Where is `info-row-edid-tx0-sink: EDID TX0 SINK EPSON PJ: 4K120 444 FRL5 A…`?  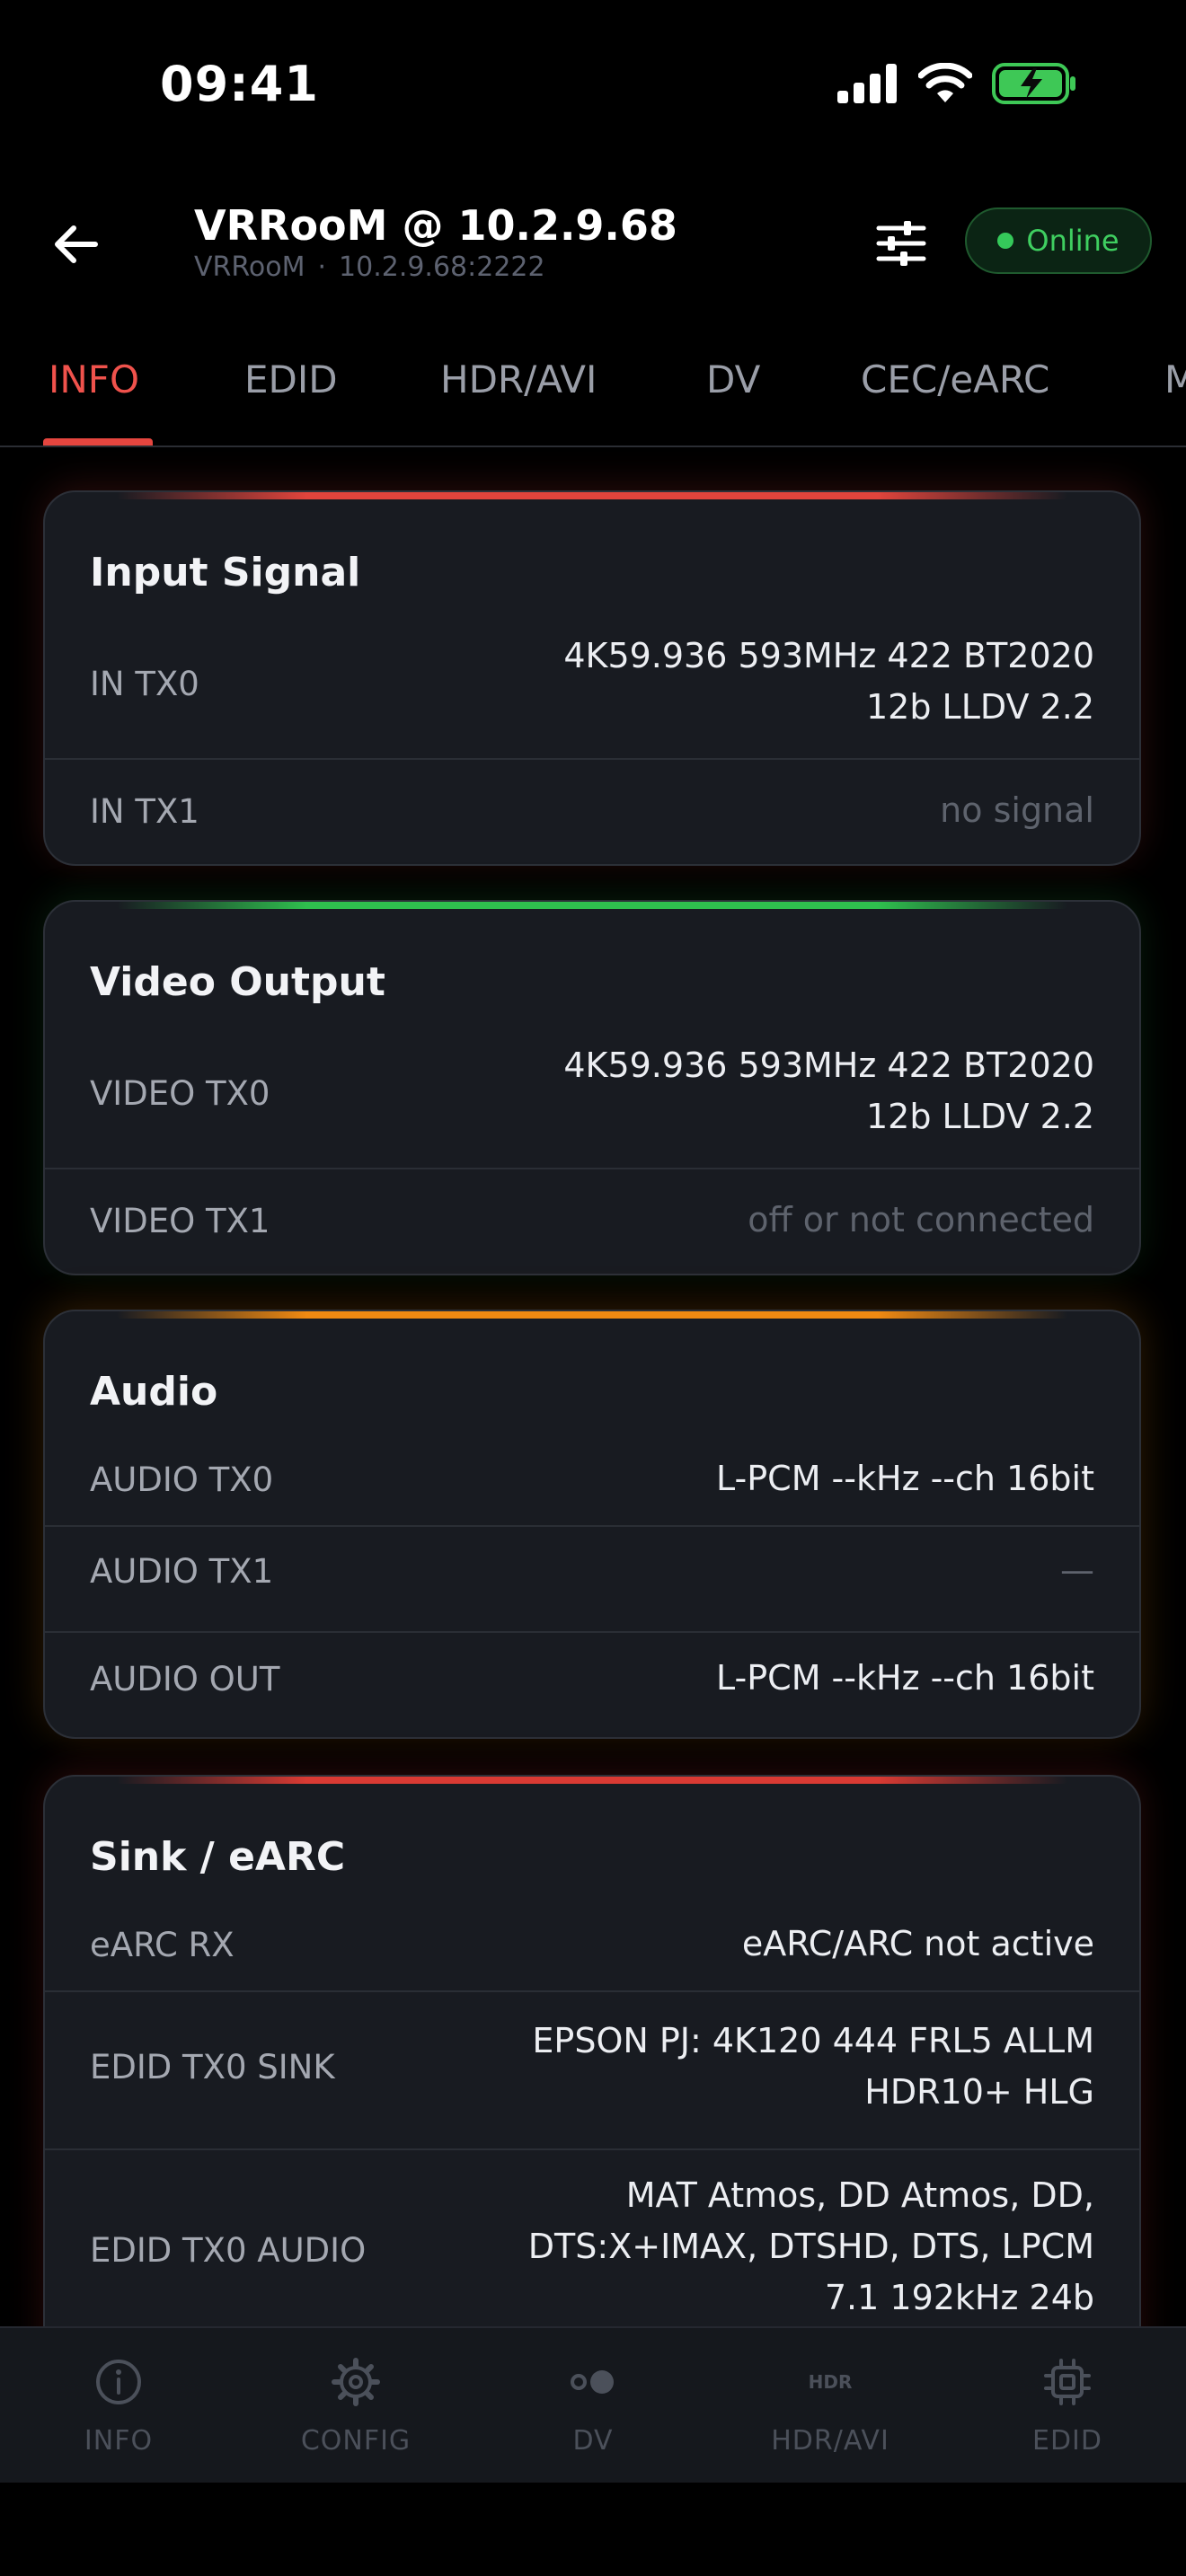 info-row-edid-tx0-sink: EDID TX0 SINK EPSON PJ: 4K120 444 FRL5 A… is located at coordinates (592, 2070).